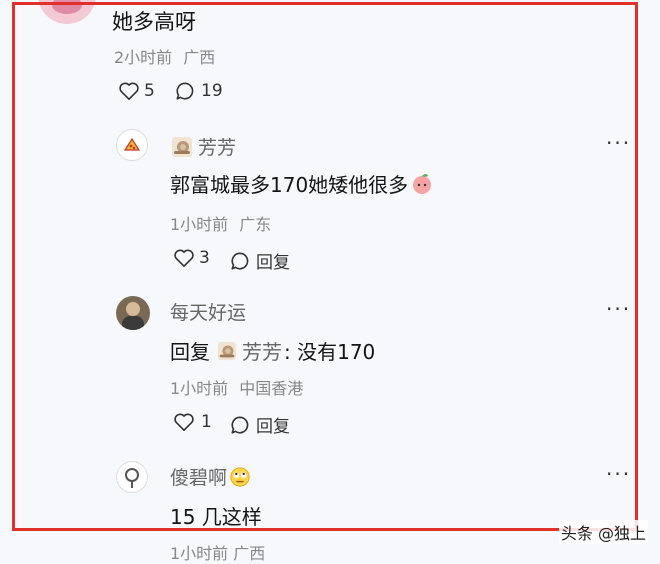  What do you see at coordinates (212, 91) in the screenshot?
I see `reply-count: 19` at bounding box center [212, 91].